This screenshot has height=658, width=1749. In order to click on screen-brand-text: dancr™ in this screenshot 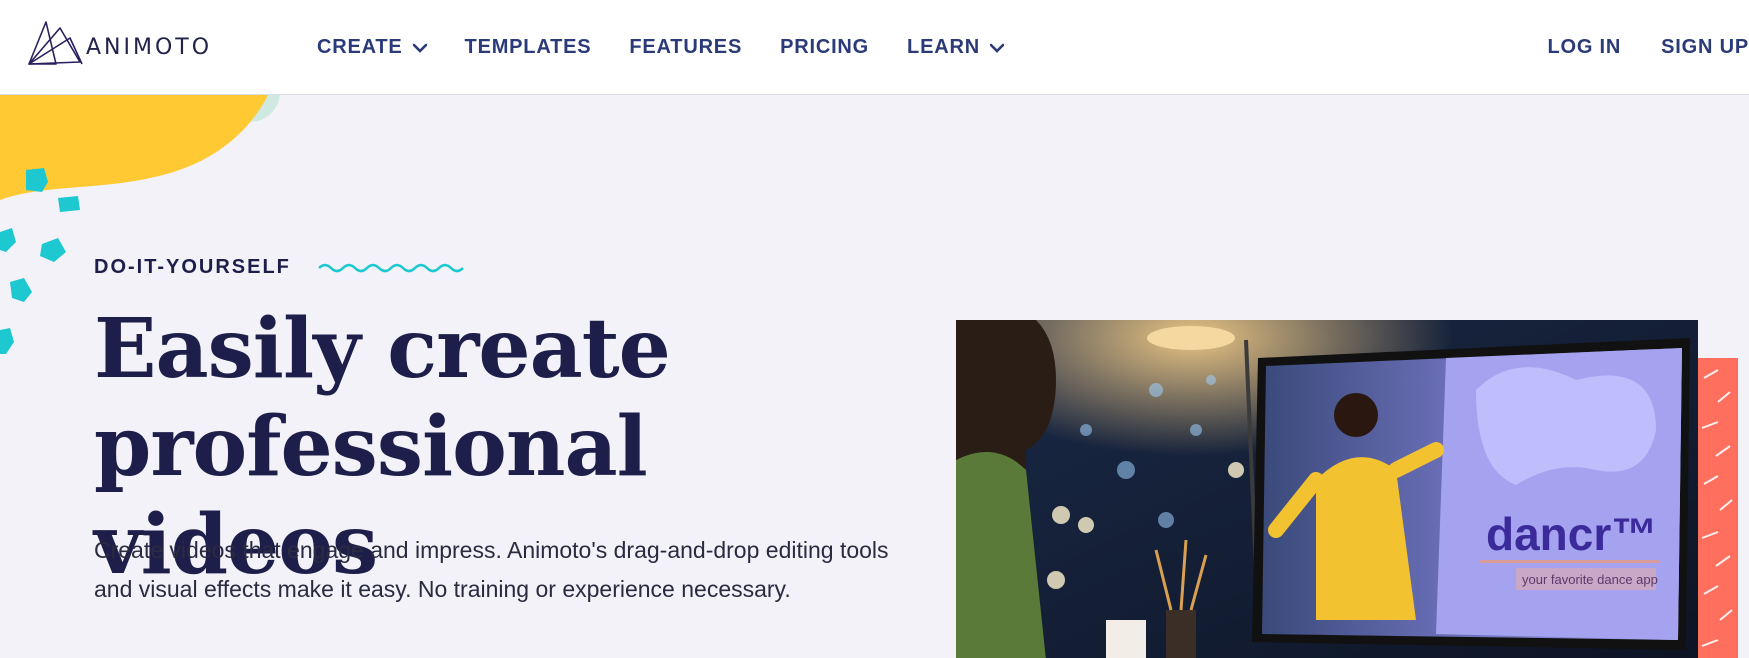, I will do `click(1571, 534)`.